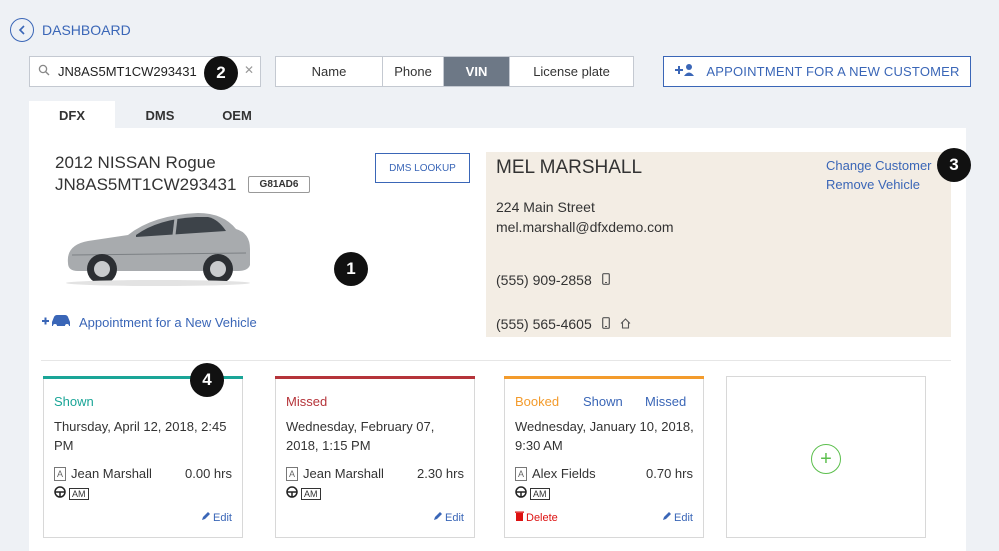 The width and height of the screenshot is (999, 551). I want to click on status-shown: Shown, so click(603, 401).